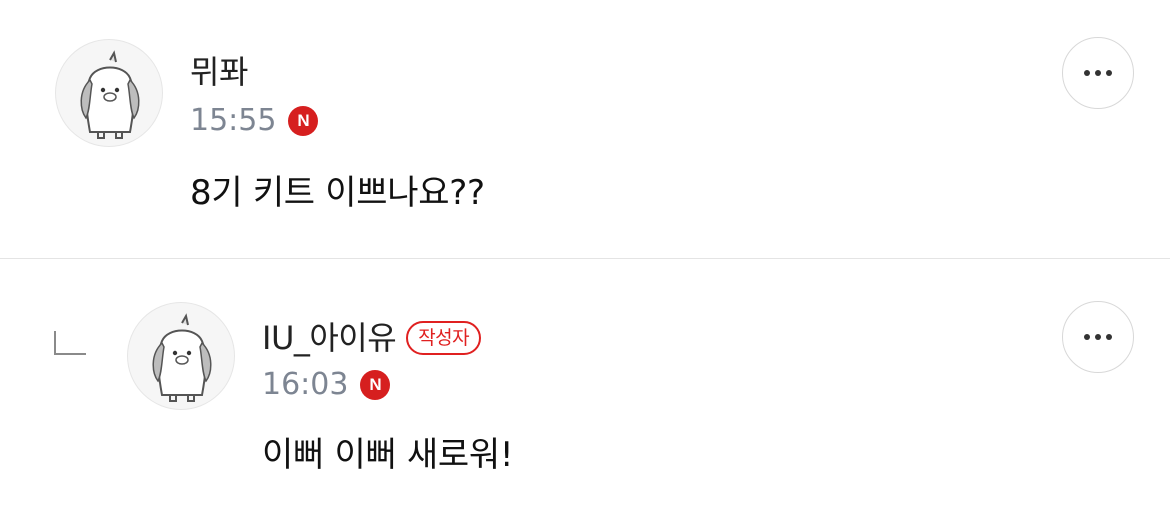 Image resolution: width=1170 pixels, height=513 pixels. I want to click on reply-corner-icon, so click(70, 343).